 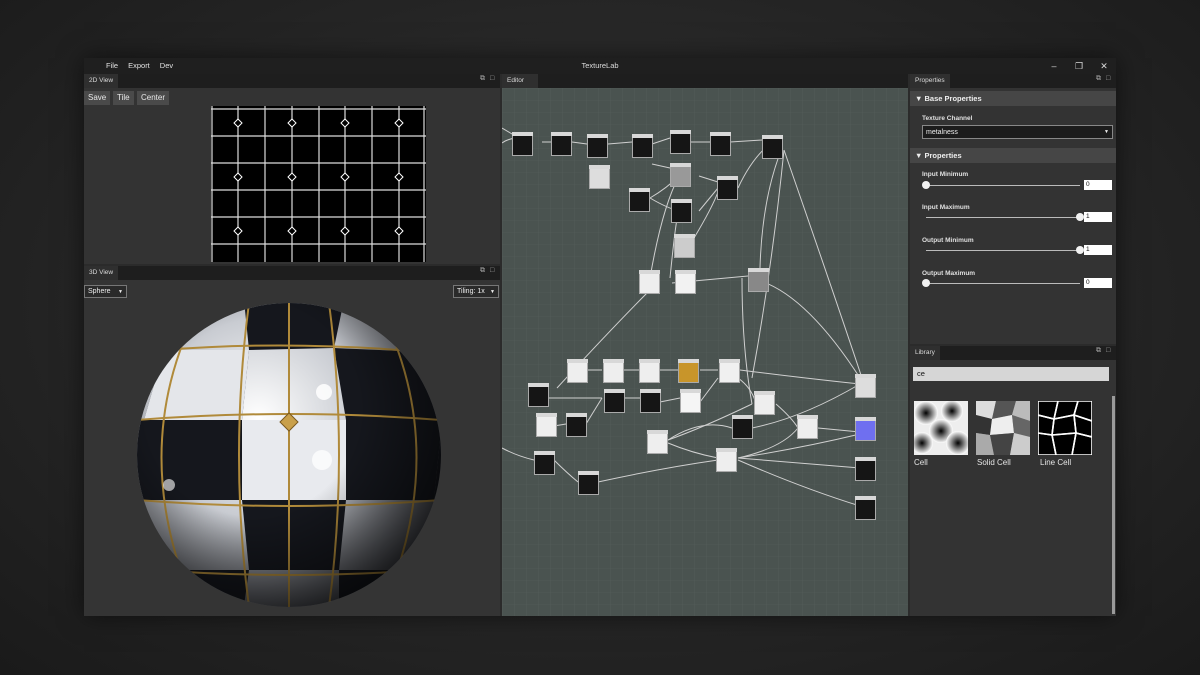 I want to click on tab-properties: Properties, so click(x=930, y=81).